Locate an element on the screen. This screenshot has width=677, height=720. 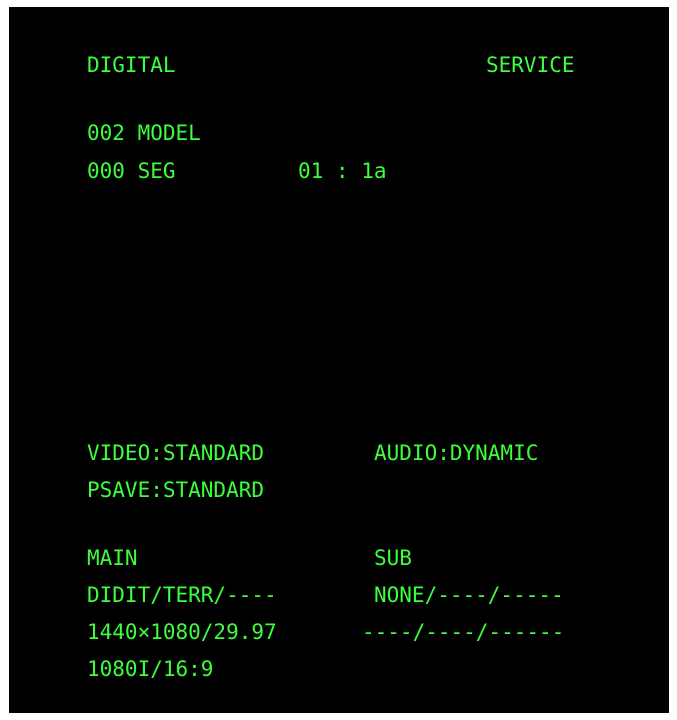
header-service-label: SERVICE is located at coordinates (530, 65).